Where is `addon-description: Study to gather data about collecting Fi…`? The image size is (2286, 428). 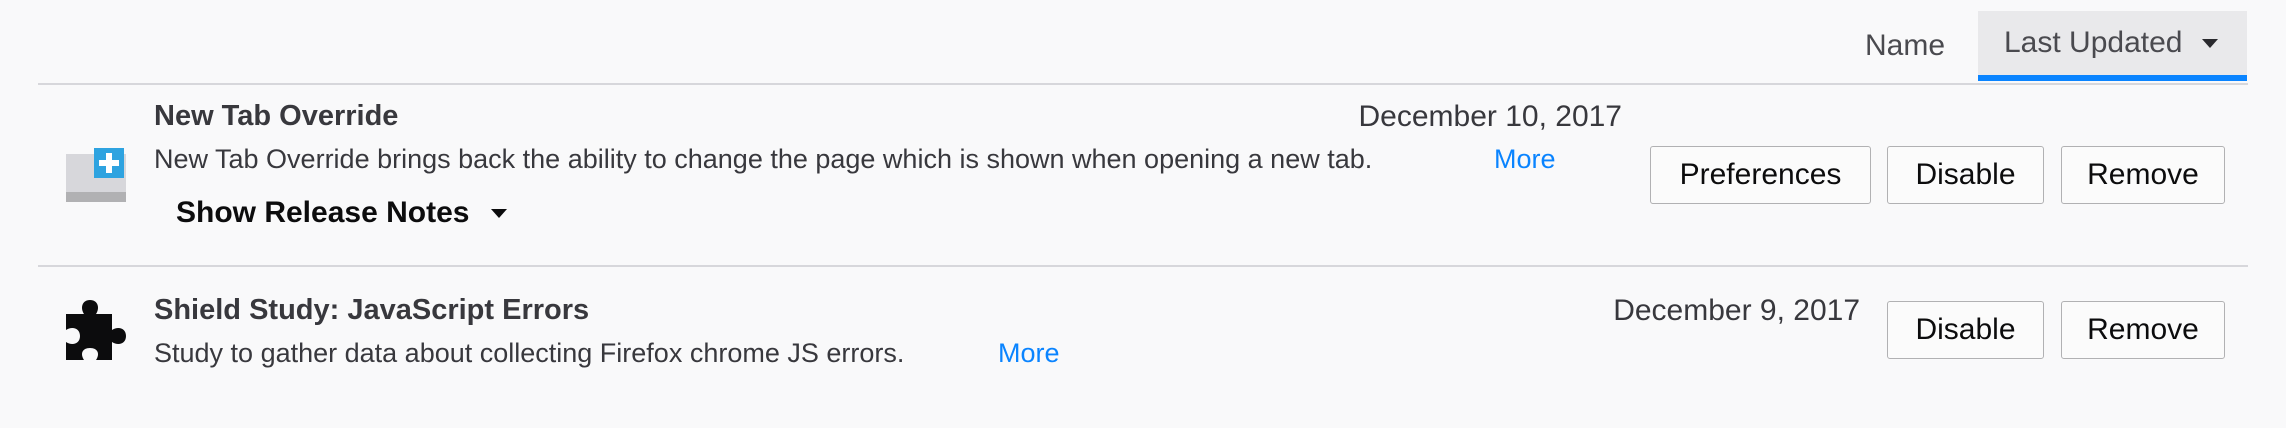 addon-description: Study to gather data about collecting Fi… is located at coordinates (529, 353).